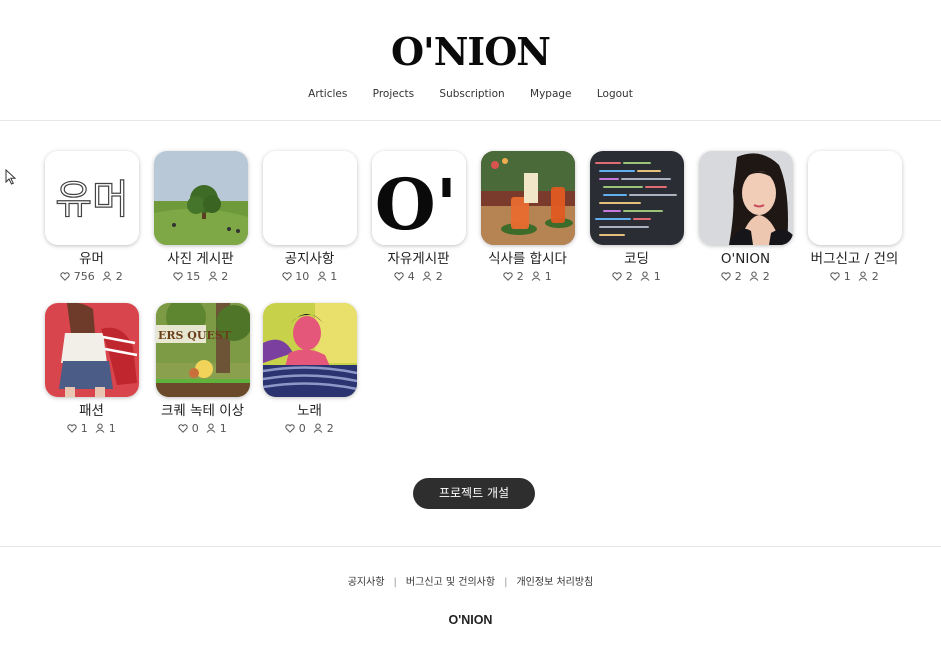  What do you see at coordinates (470, 546) in the screenshot?
I see `footer-divider` at bounding box center [470, 546].